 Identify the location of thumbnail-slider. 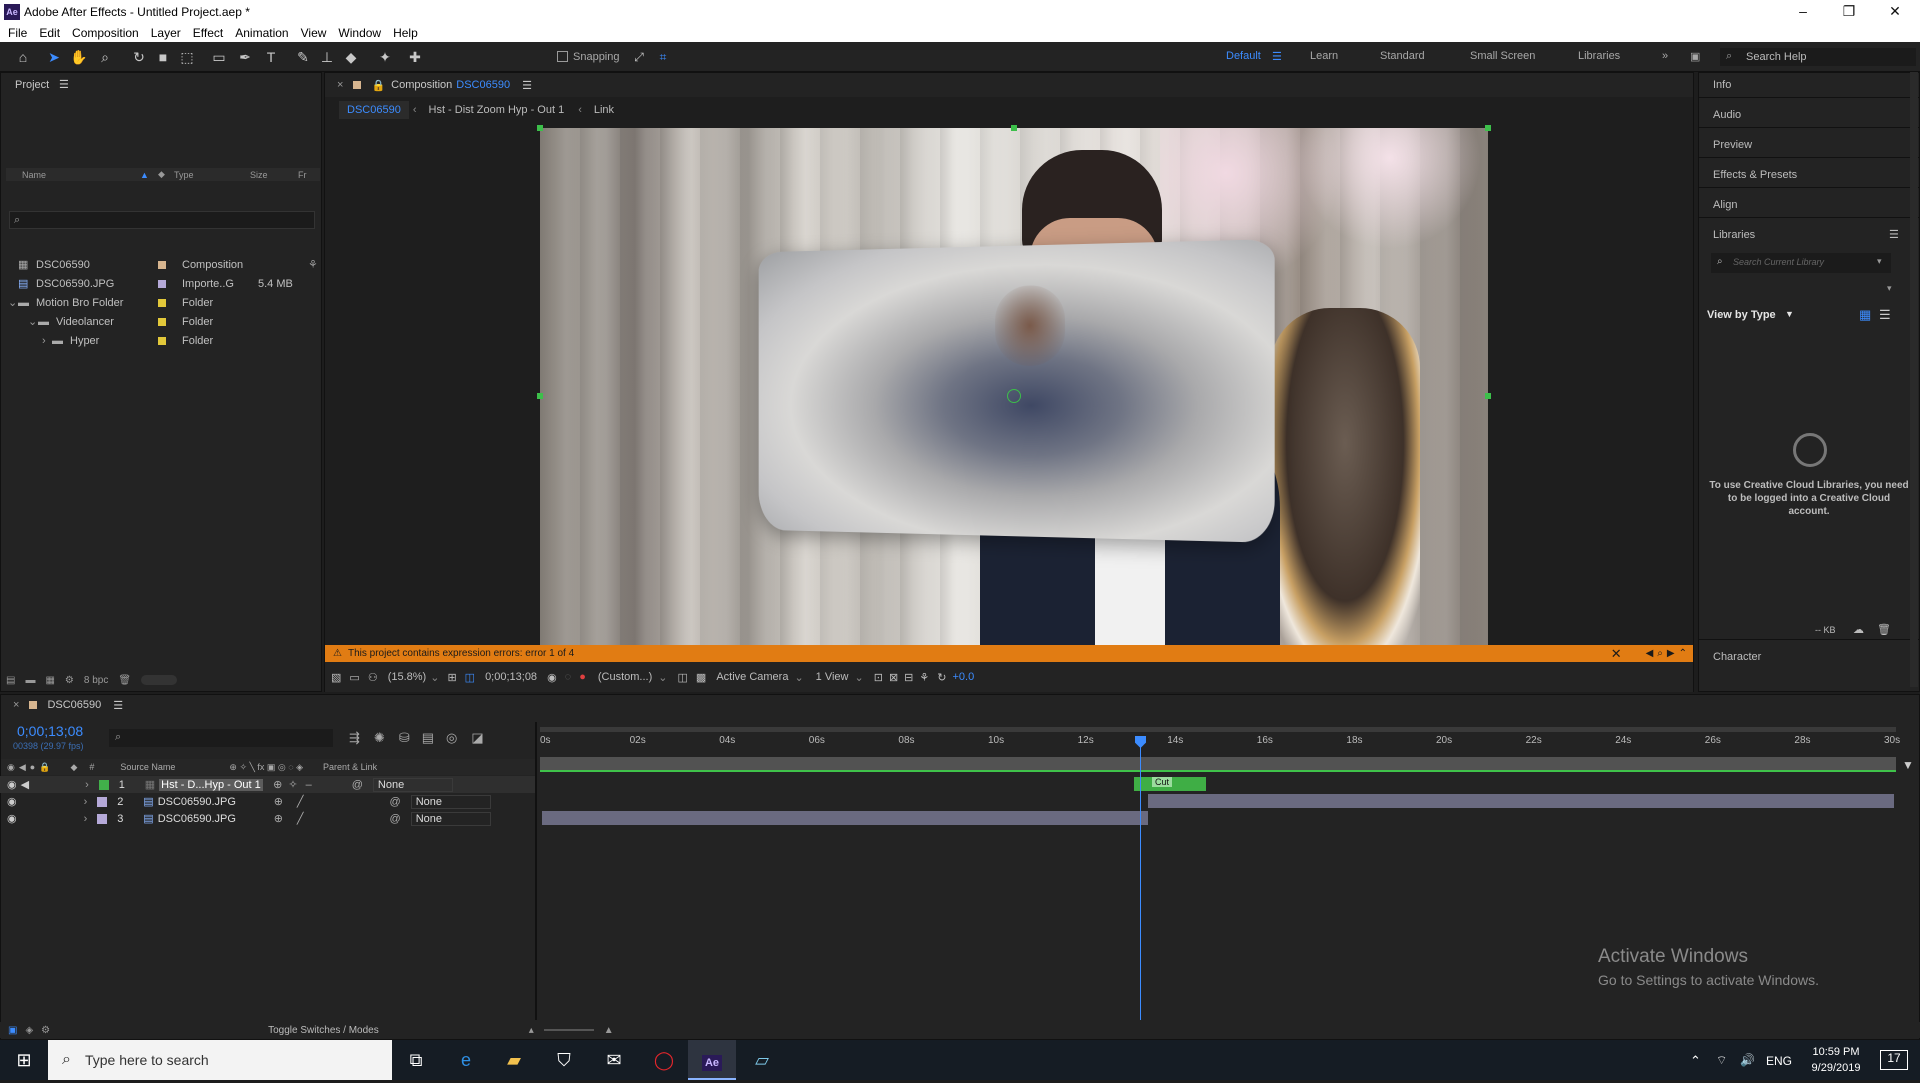
(159, 680).